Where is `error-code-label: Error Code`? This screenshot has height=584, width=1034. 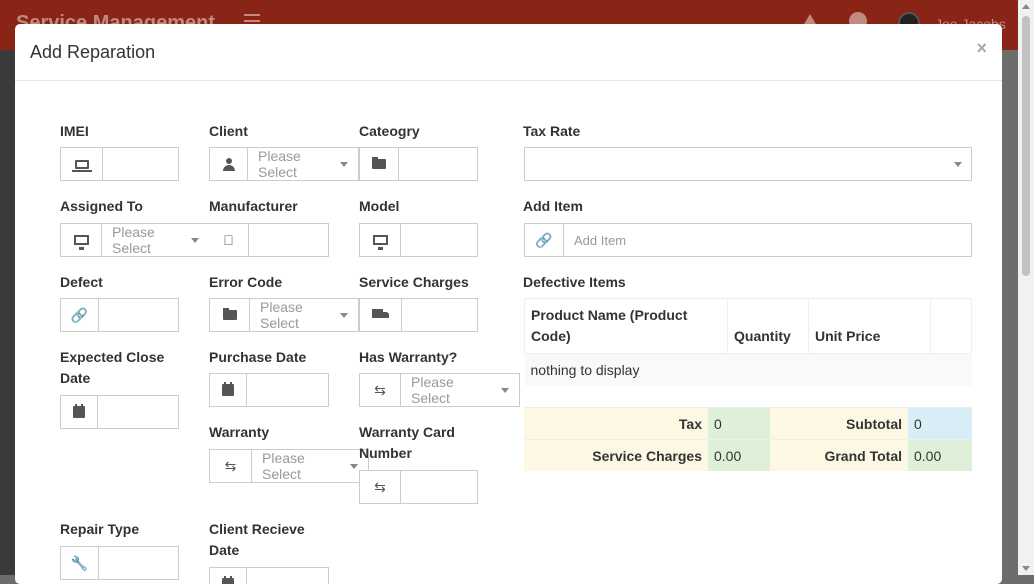
error-code-label: Error Code is located at coordinates (246, 282).